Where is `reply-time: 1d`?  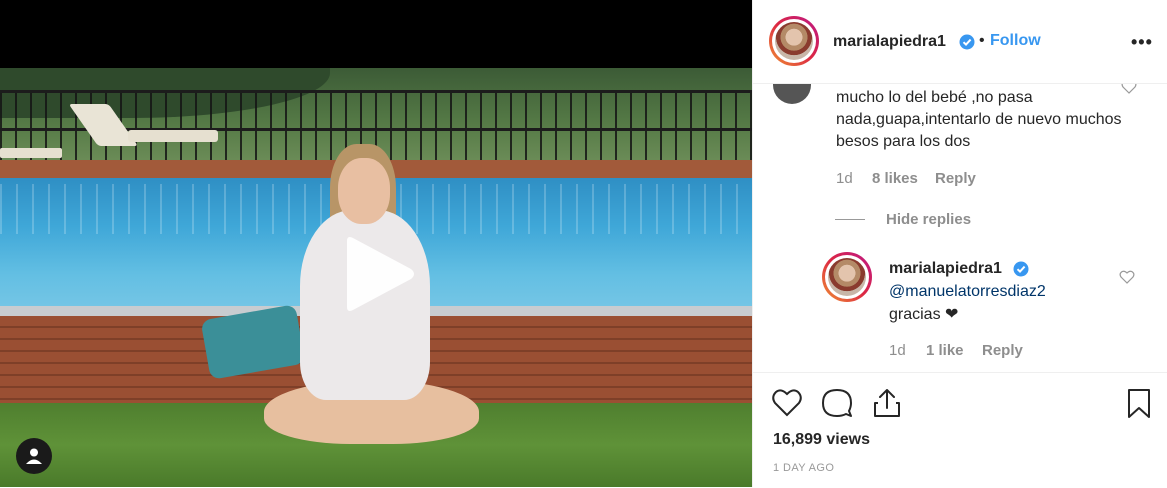
reply-time: 1d is located at coordinates (897, 350).